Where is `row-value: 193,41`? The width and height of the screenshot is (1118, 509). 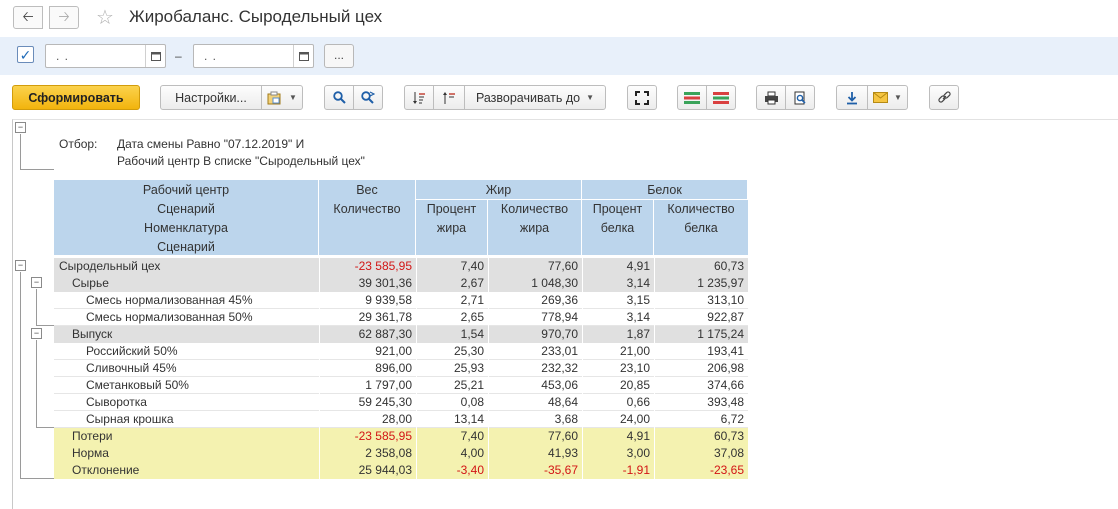
row-value: 193,41 is located at coordinates (725, 351).